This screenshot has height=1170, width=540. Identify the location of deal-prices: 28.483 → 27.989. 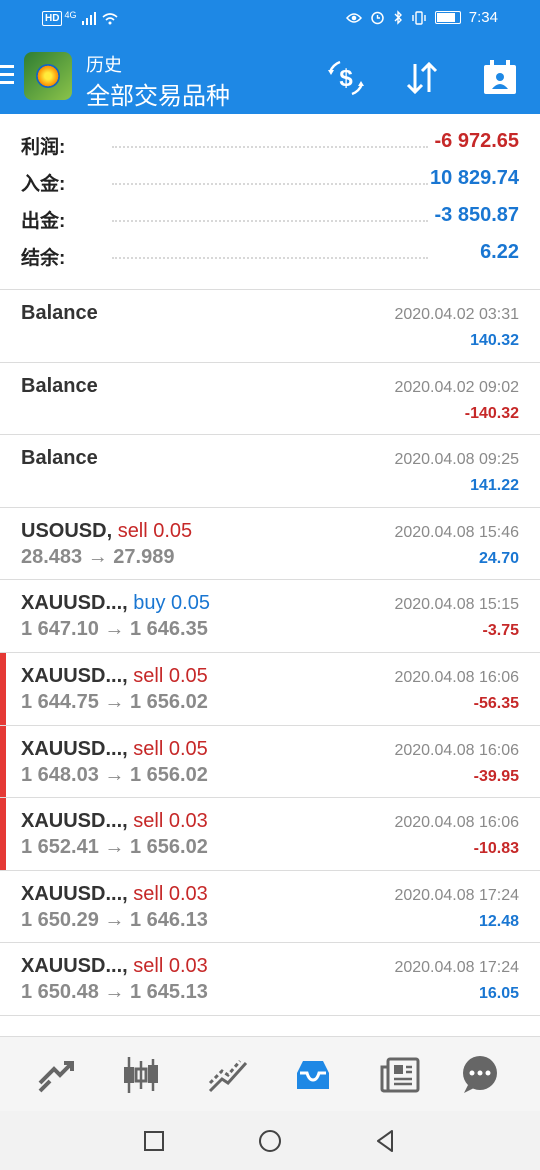
(98, 556).